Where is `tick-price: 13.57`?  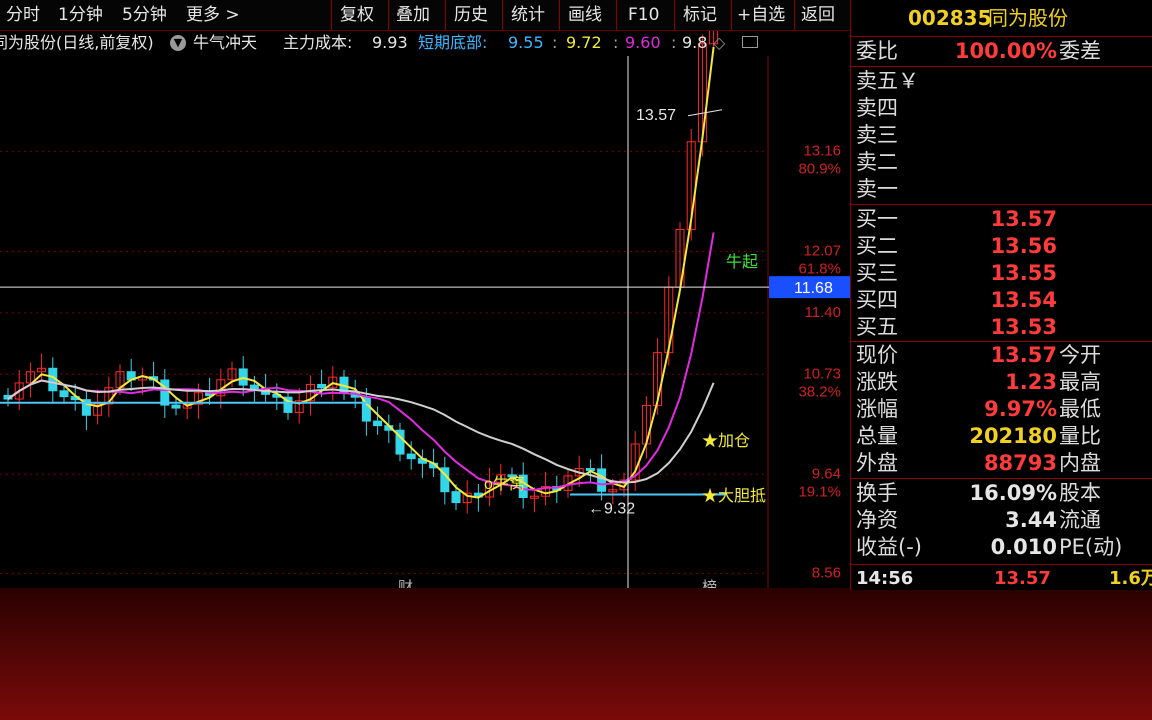
tick-price: 13.57 is located at coordinates (1022, 578).